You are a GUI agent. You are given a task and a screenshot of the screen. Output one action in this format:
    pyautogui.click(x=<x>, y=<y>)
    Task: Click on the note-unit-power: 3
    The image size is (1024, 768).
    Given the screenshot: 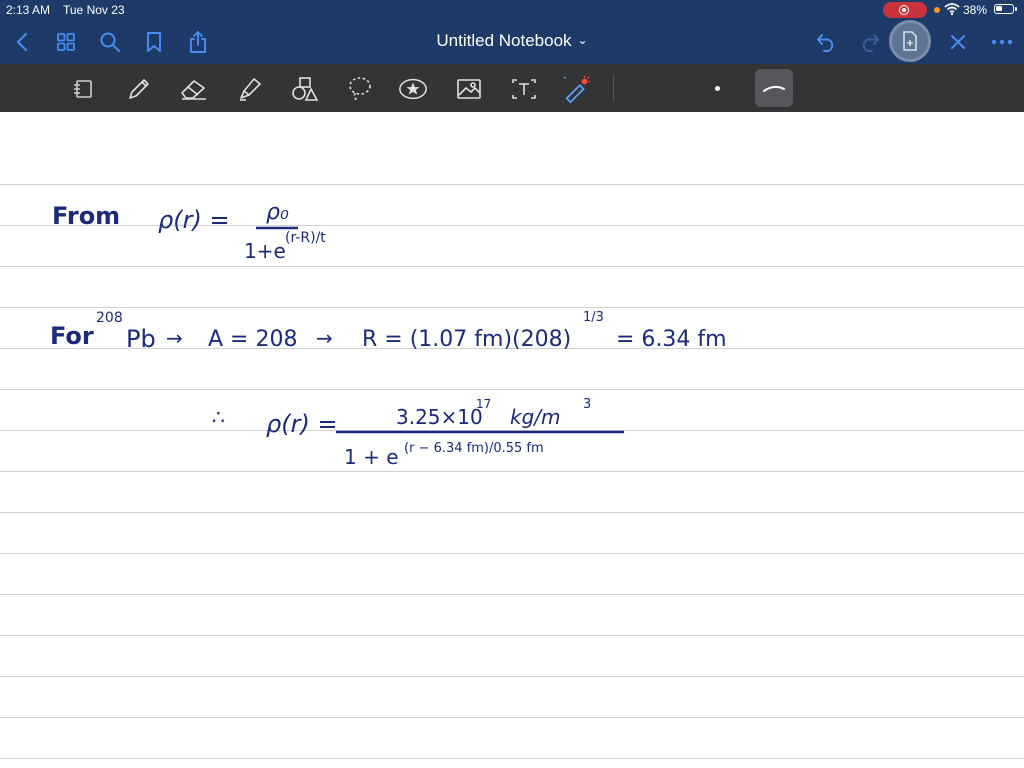 What is the action you would take?
    pyautogui.click(x=587, y=404)
    